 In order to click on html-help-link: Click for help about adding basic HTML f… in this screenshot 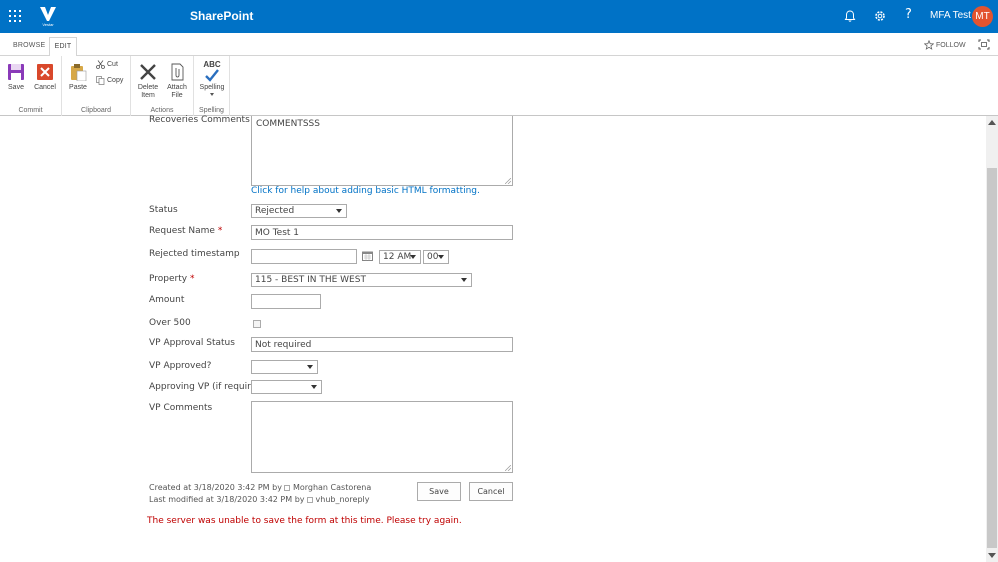, I will do `click(365, 191)`.